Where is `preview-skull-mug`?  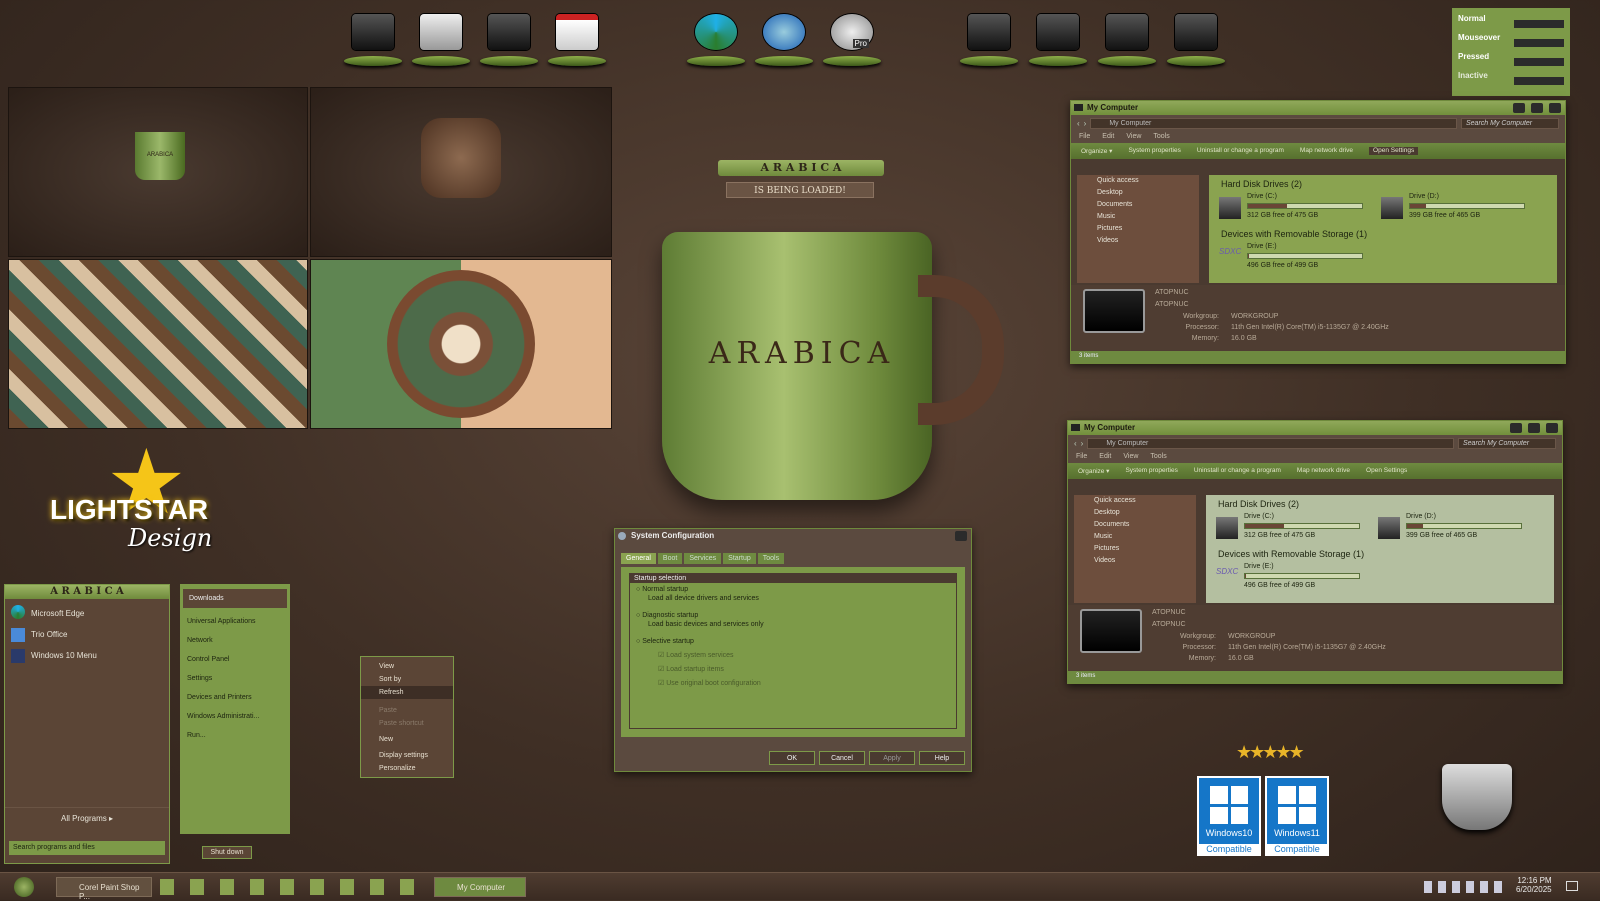 preview-skull-mug is located at coordinates (461, 172).